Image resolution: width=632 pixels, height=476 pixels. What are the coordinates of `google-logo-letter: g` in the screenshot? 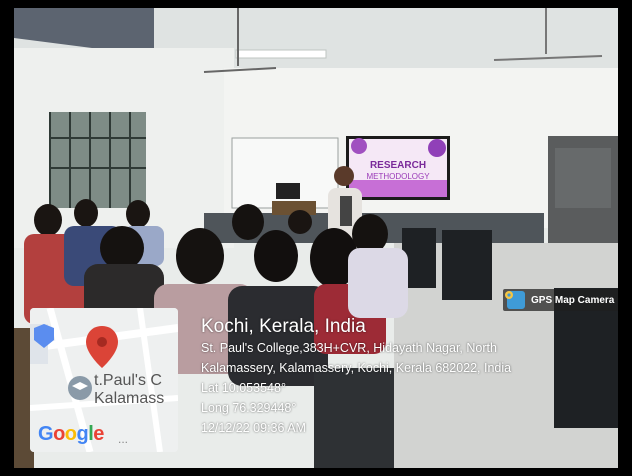 It's located at (82, 434).